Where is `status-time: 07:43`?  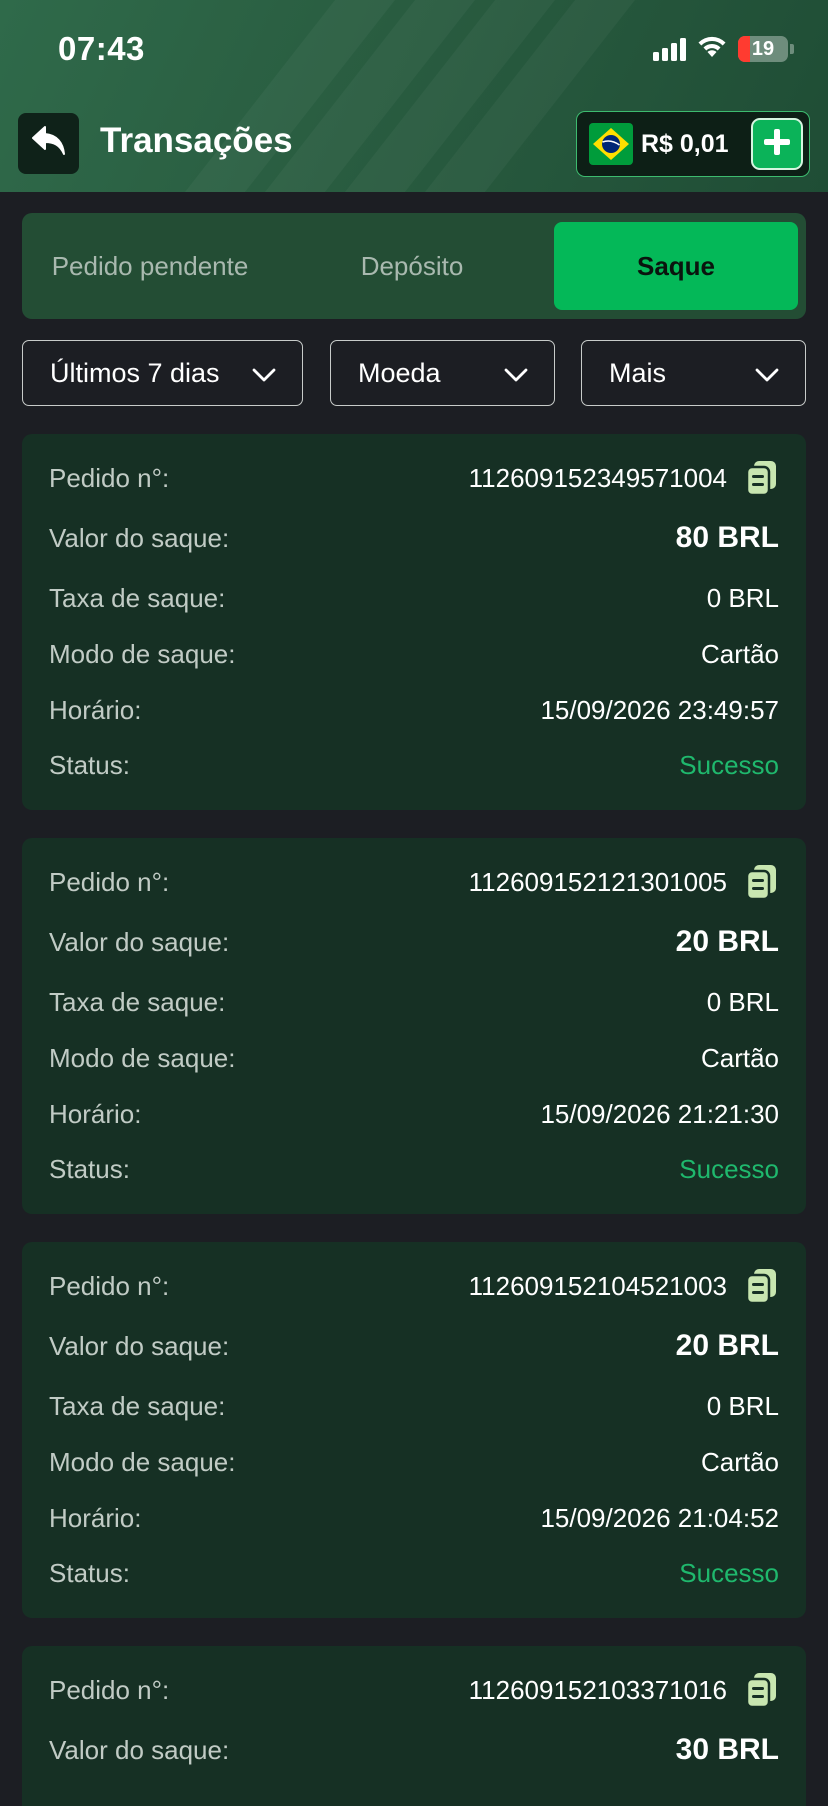
status-time: 07:43 is located at coordinates (101, 48).